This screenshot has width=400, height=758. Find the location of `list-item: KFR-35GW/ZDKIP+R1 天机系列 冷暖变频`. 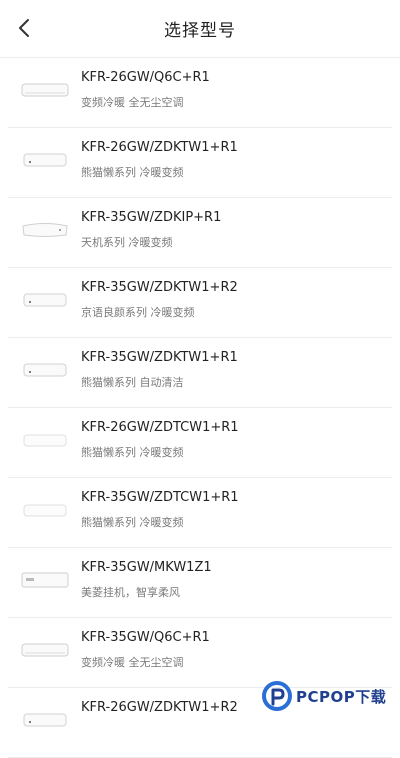

list-item: KFR-35GW/ZDKIP+R1 天机系列 冷暖变频 is located at coordinates (200, 233).